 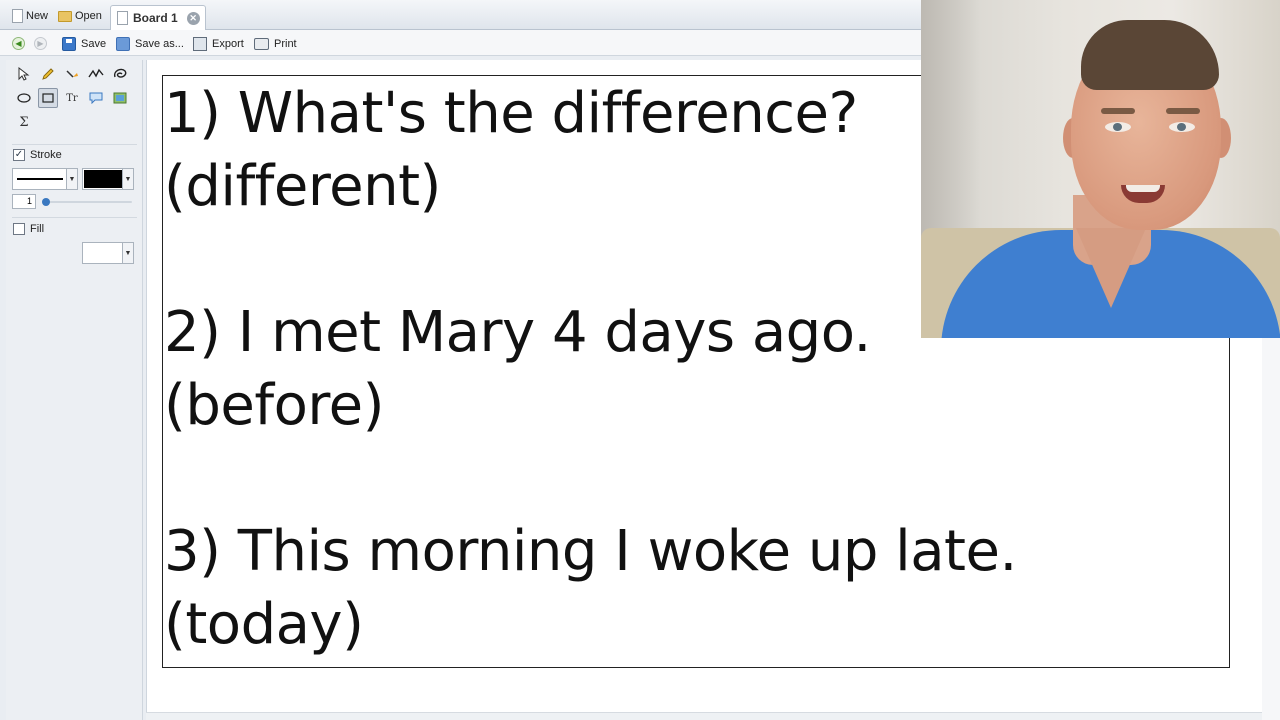 I want to click on lasso-tool, so click(x=120, y=74).